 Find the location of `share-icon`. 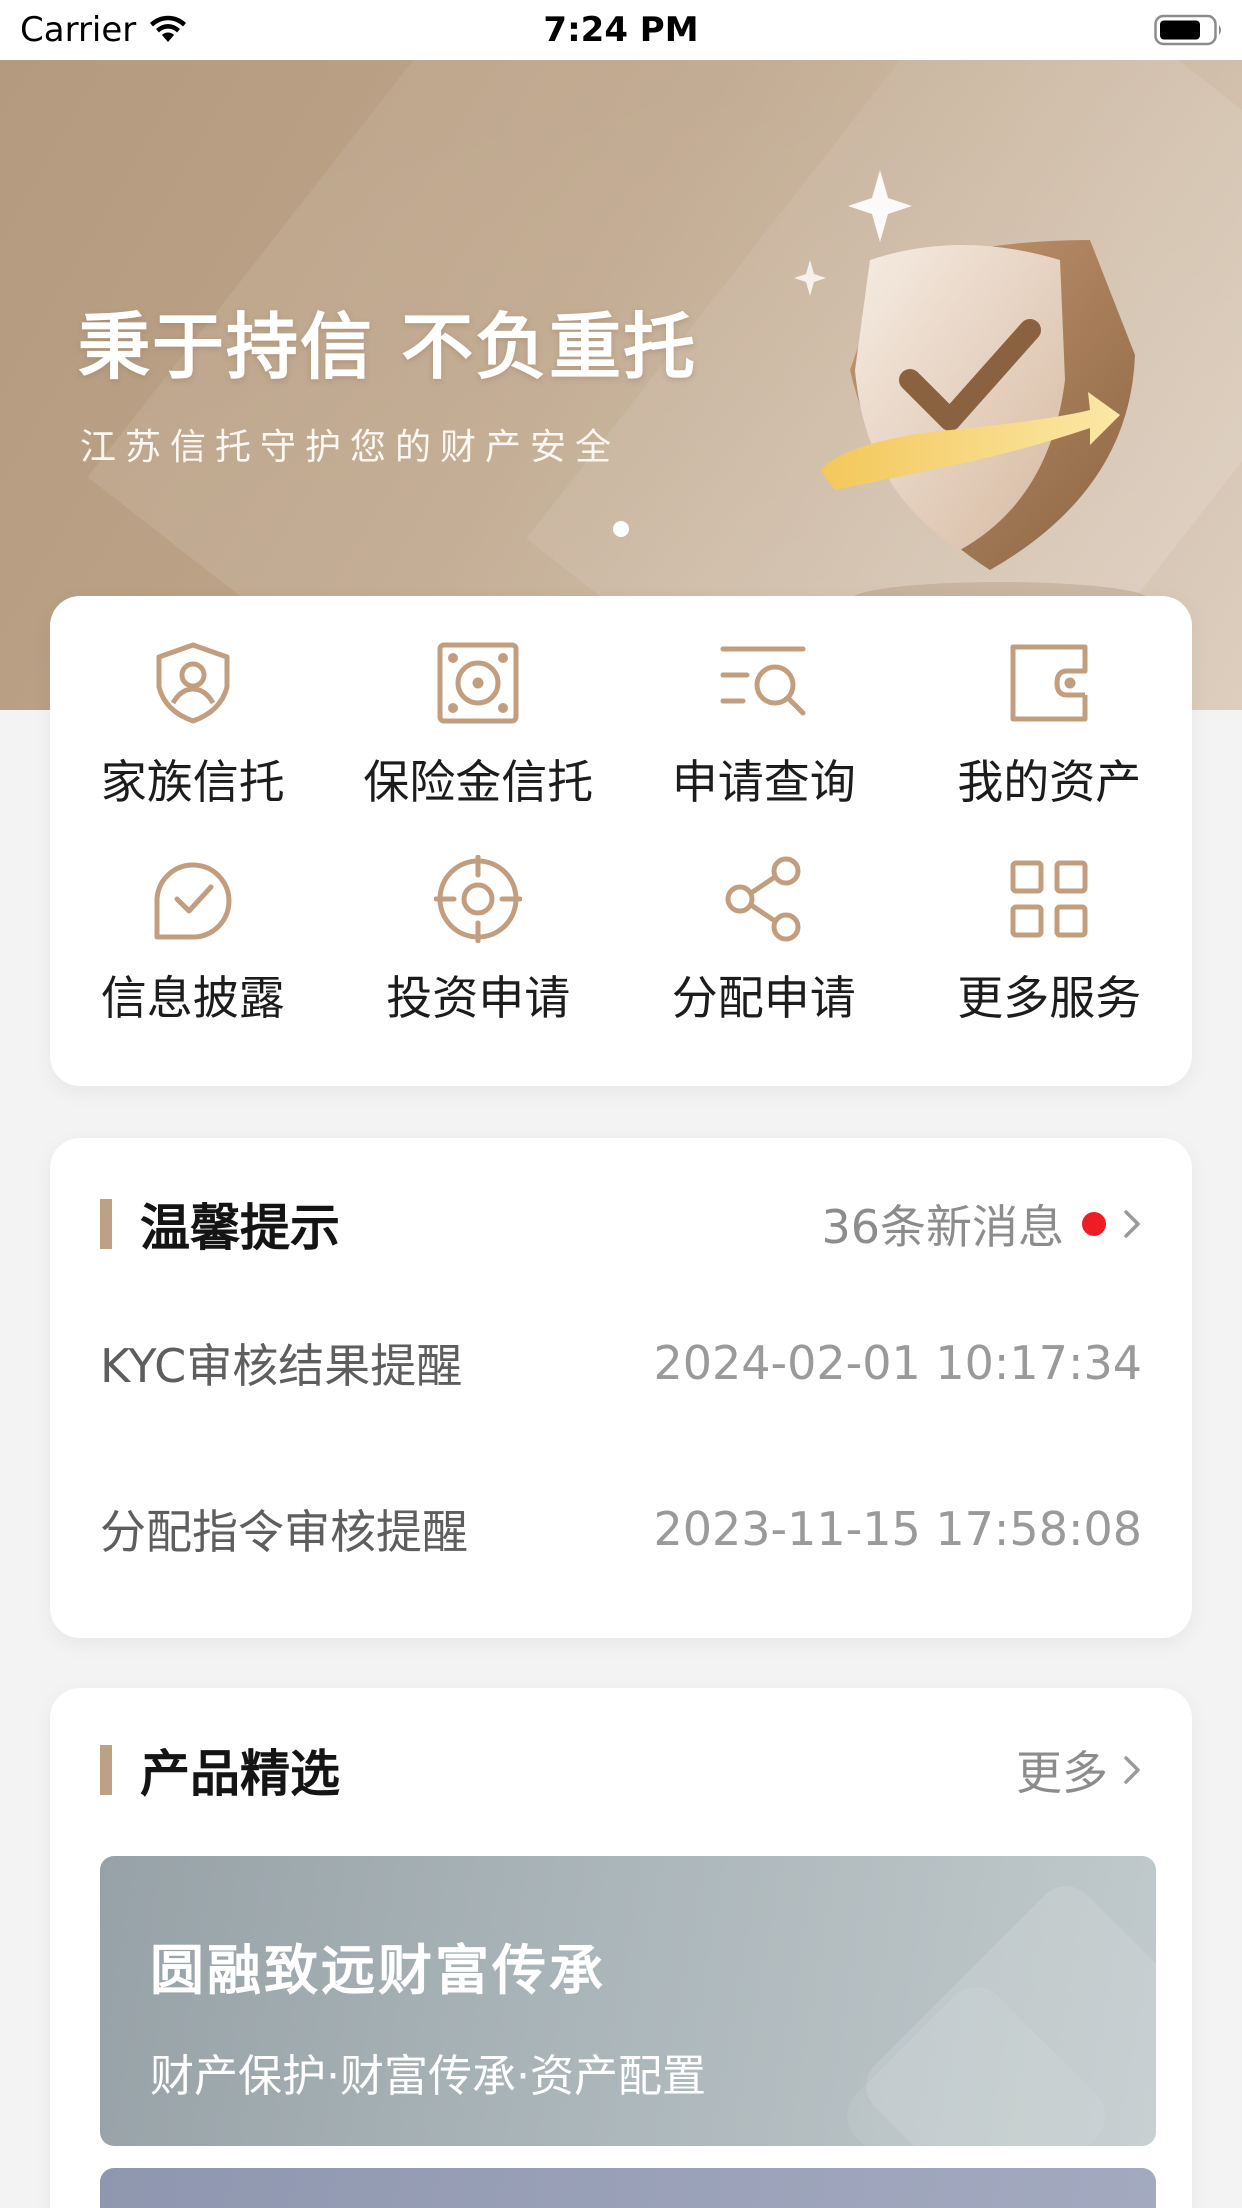

share-icon is located at coordinates (764, 899).